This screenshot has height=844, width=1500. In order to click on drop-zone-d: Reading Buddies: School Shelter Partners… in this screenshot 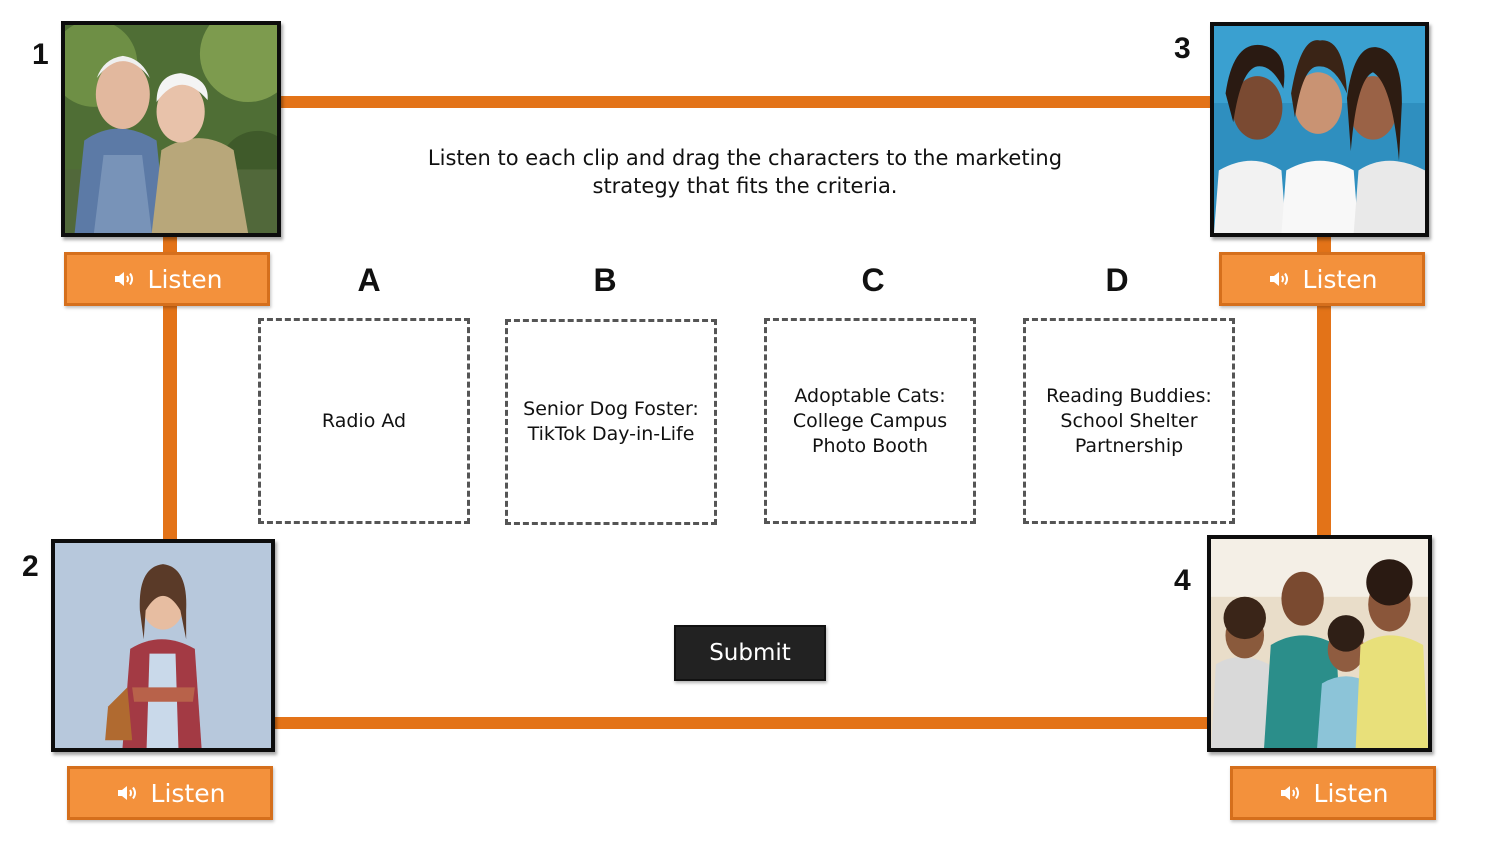, I will do `click(1129, 421)`.